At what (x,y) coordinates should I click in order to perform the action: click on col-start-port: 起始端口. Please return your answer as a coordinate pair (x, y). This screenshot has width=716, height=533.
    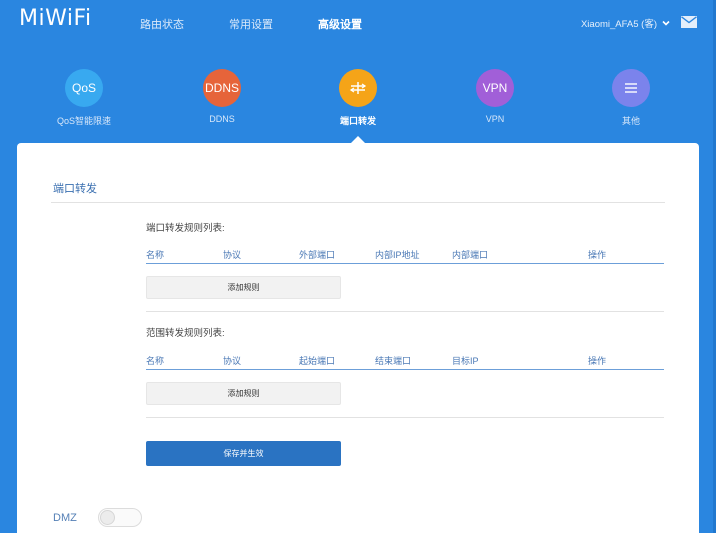
    Looking at the image, I should click on (317, 361).